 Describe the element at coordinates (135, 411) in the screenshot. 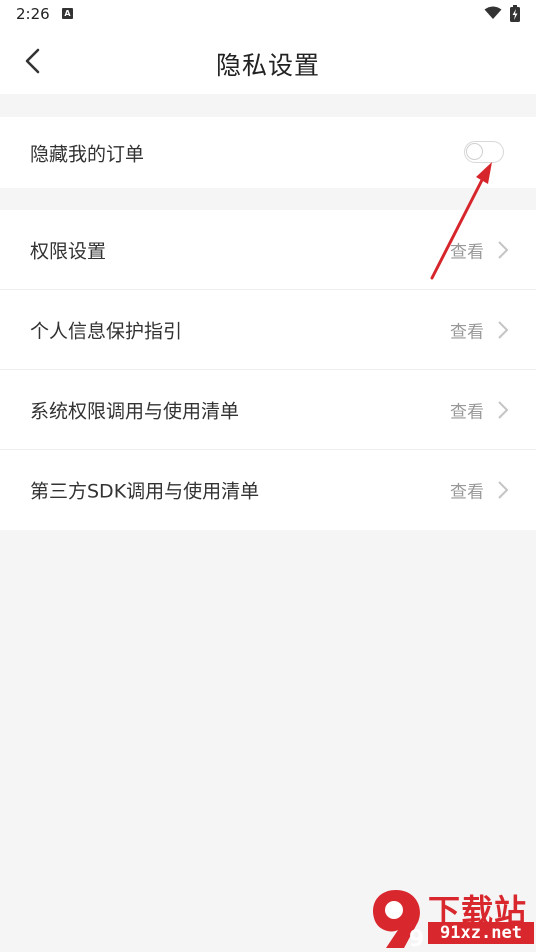

I see `settings-item-label: 系统权限调用与使用清单` at that location.